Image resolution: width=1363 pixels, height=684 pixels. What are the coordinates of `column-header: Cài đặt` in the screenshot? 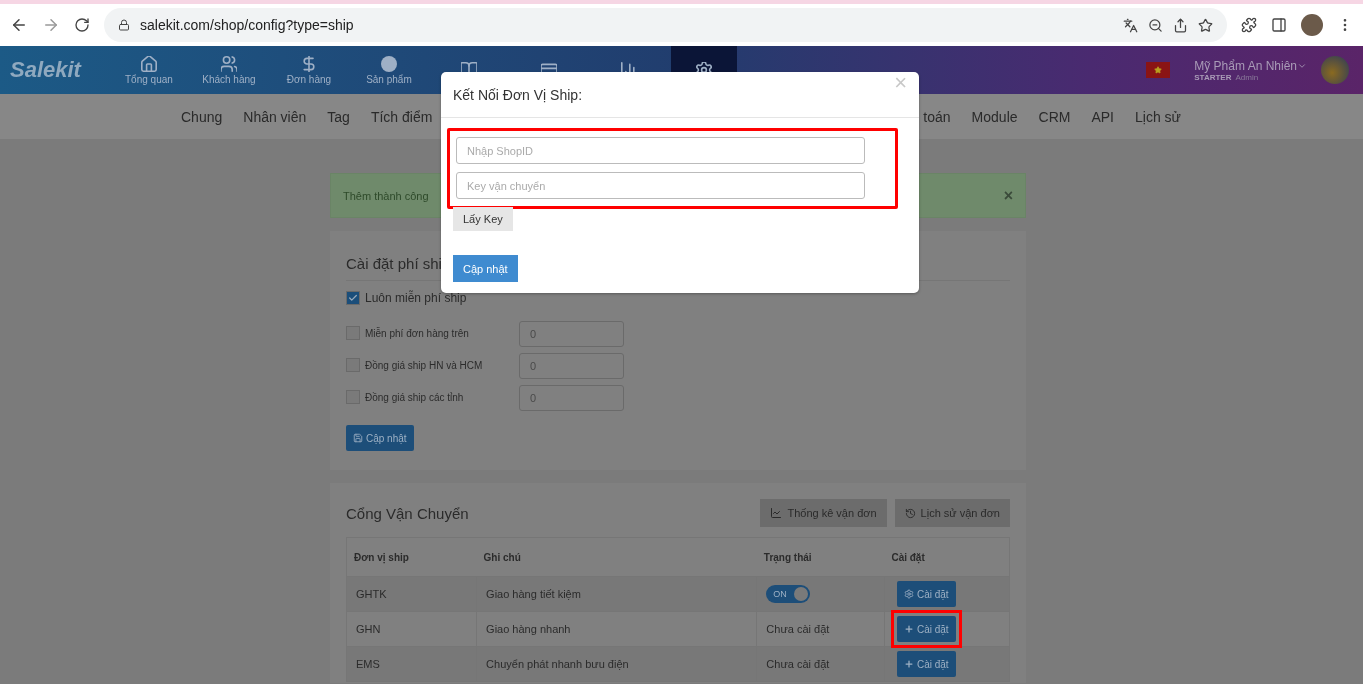 It's located at (947, 557).